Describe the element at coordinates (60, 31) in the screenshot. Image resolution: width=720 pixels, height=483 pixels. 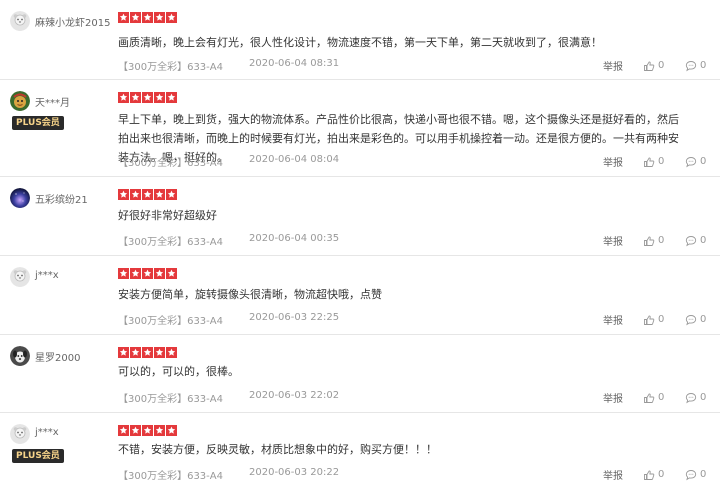
I see `reviewer-info: 麻辣小龙虾2015` at that location.